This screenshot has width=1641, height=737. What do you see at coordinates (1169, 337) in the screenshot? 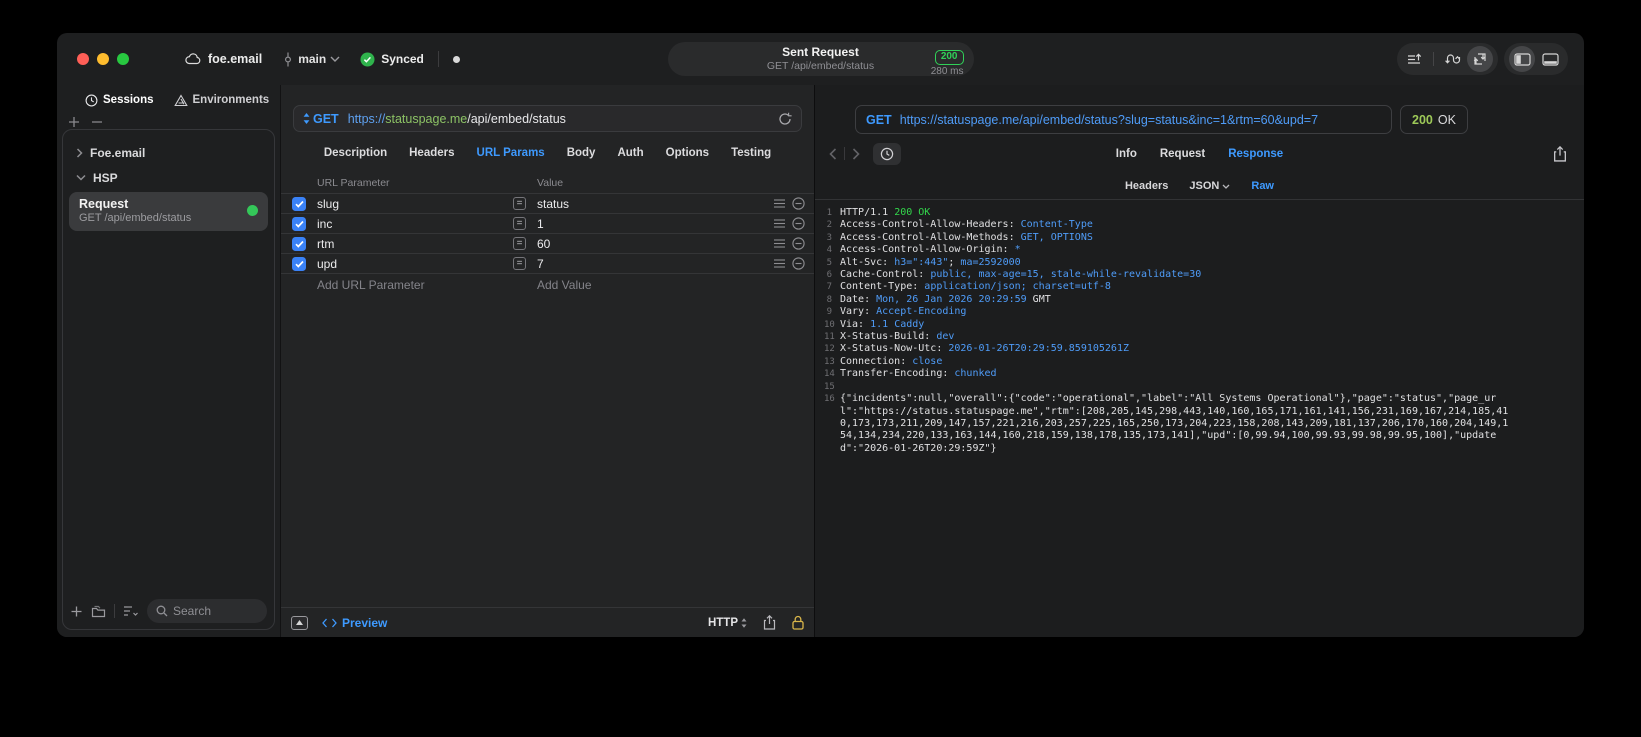
I see `response-line: 11 X-Status-Build: dev` at bounding box center [1169, 337].